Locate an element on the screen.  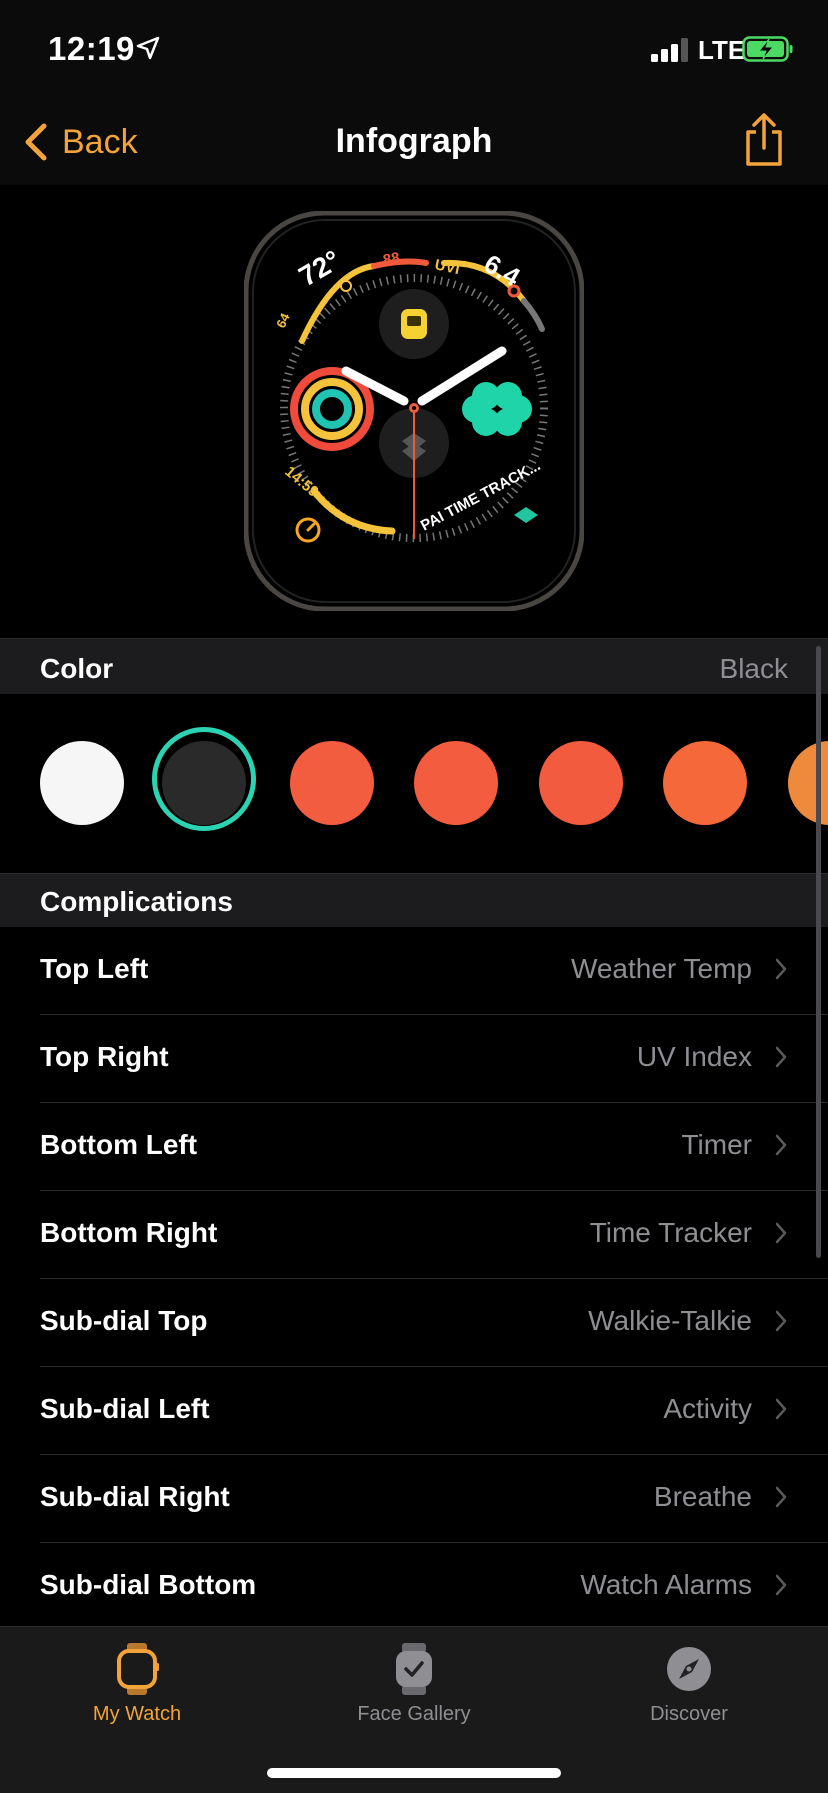
page-title: Infograph is located at coordinates (414, 141).